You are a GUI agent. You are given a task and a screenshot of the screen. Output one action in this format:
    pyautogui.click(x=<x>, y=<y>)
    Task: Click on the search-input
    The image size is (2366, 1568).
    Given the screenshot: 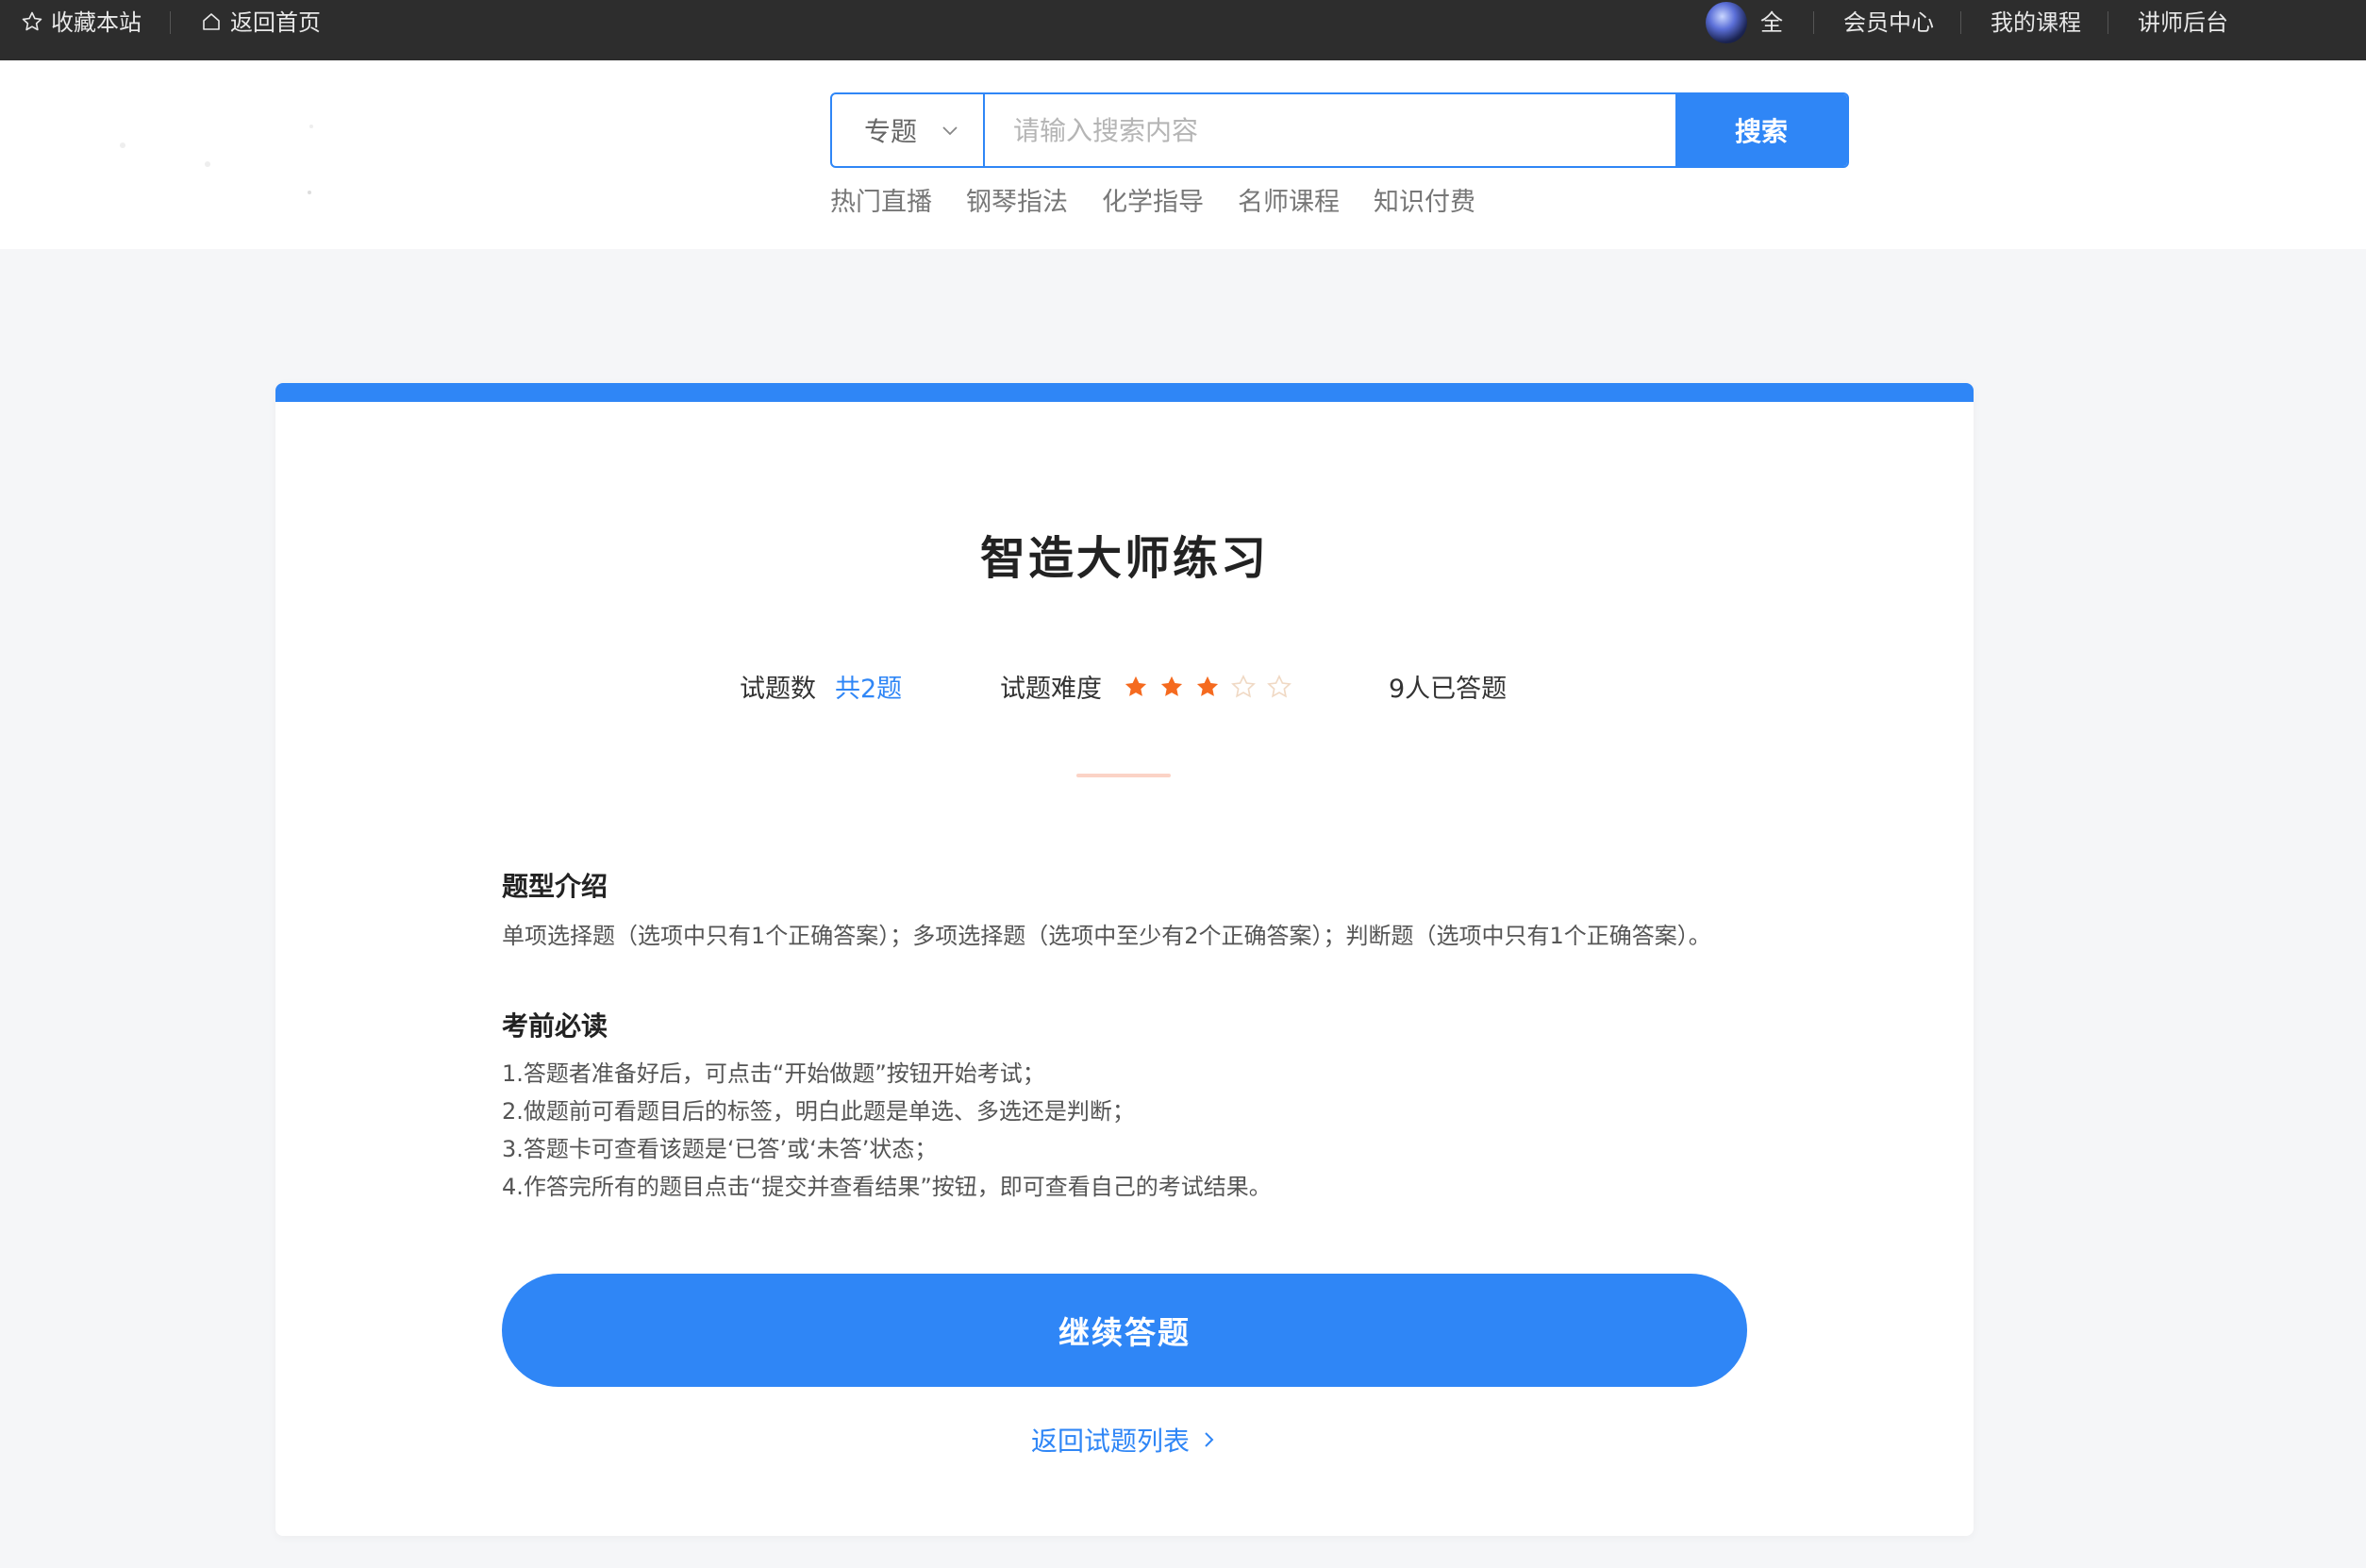 What is the action you would take?
    pyautogui.click(x=1330, y=130)
    